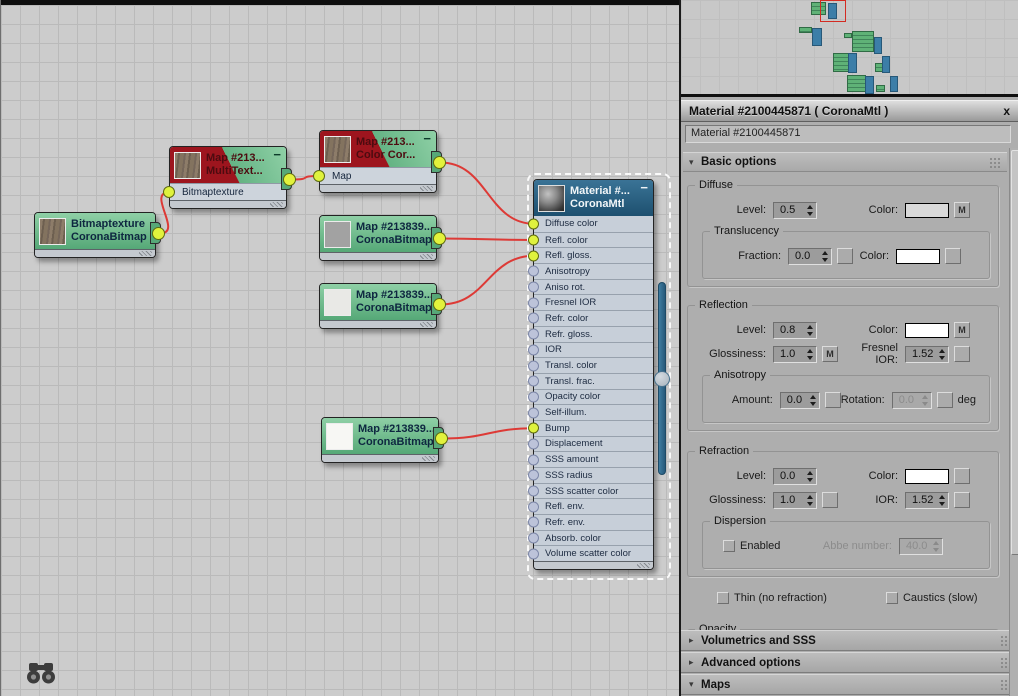 The height and width of the screenshot is (696, 1018). I want to click on material-input-slot: Displacement, so click(590, 443).